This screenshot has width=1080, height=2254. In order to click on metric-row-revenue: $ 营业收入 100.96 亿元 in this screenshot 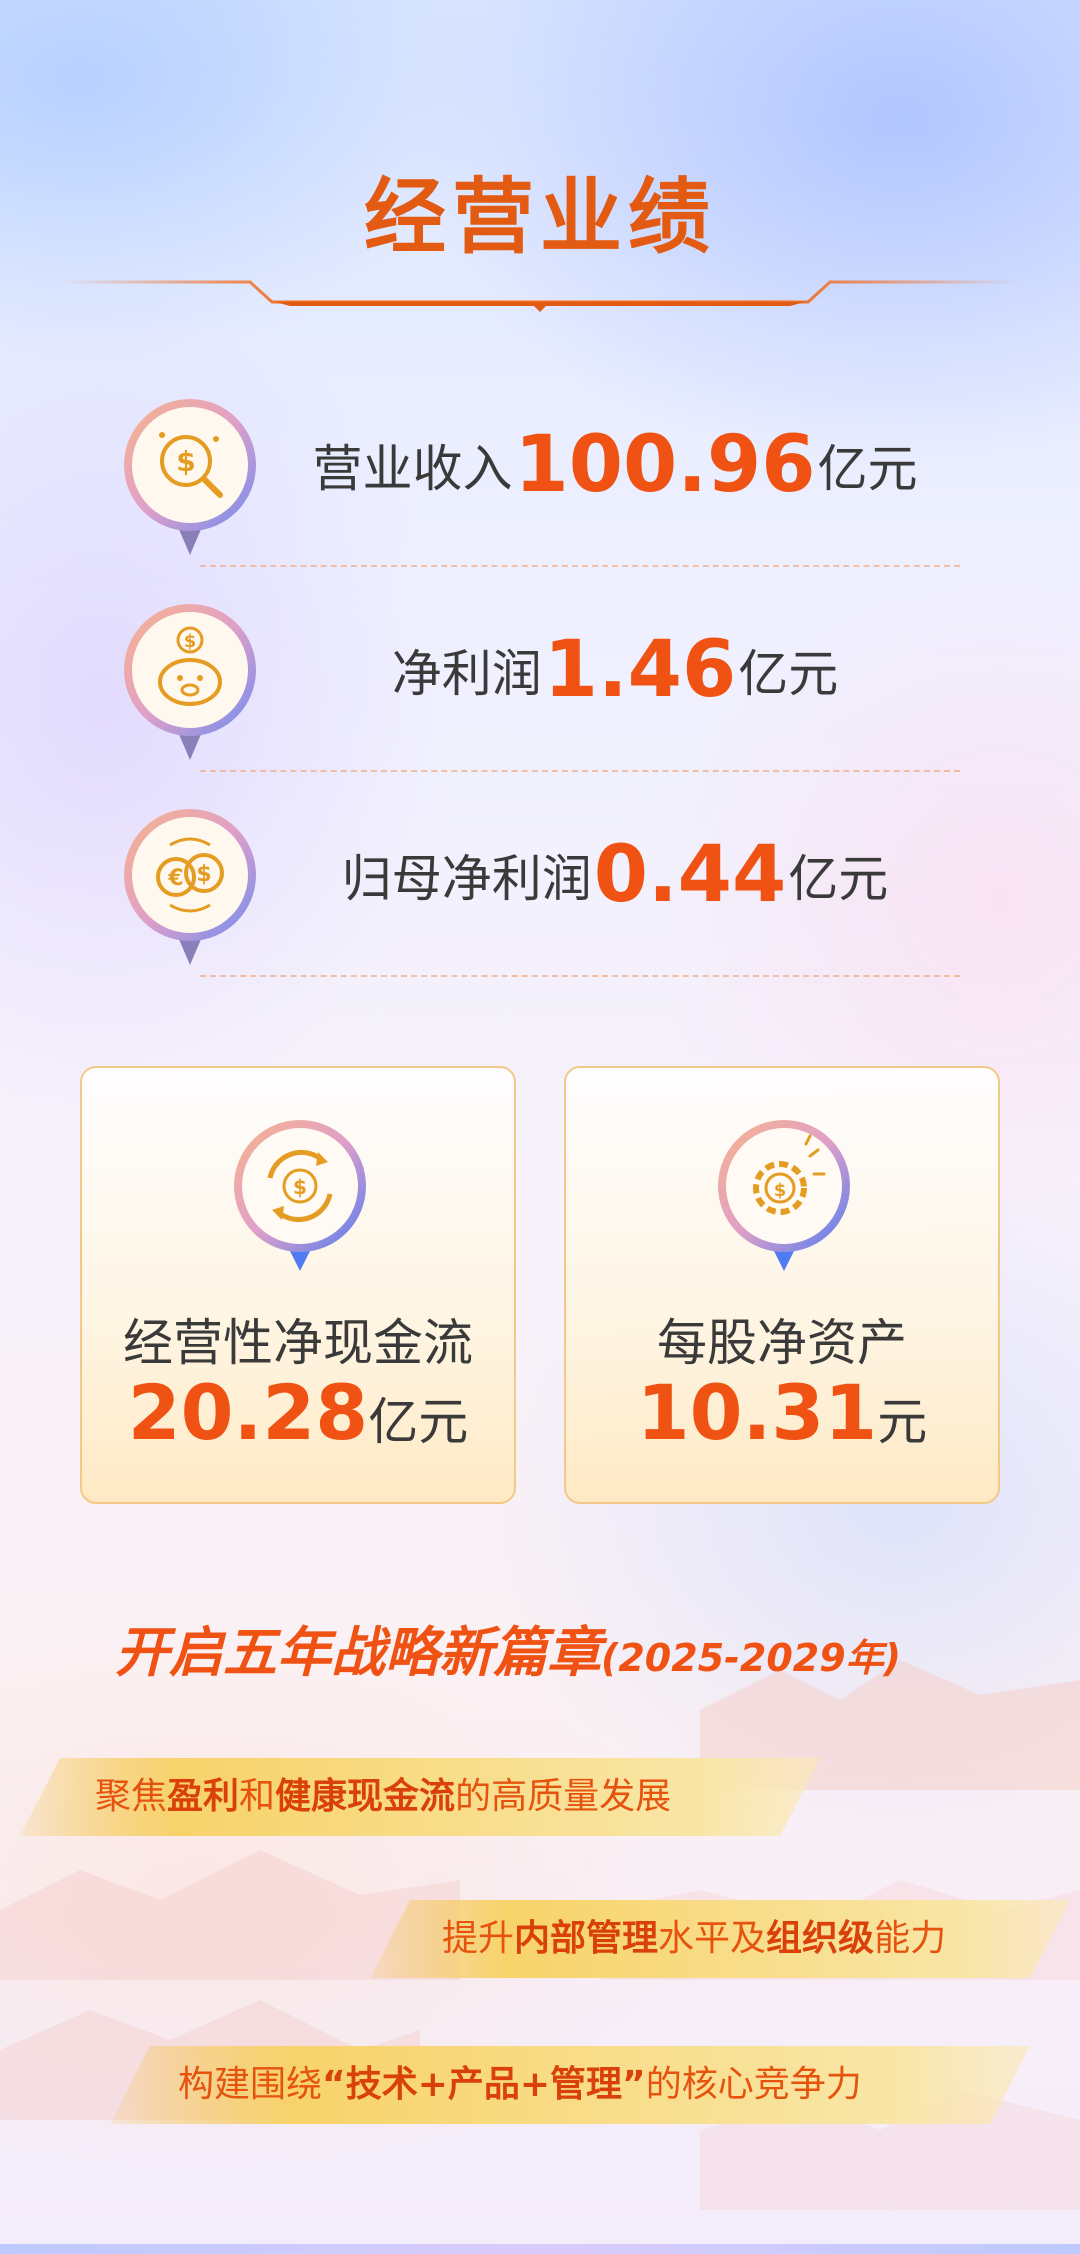, I will do `click(550, 480)`.